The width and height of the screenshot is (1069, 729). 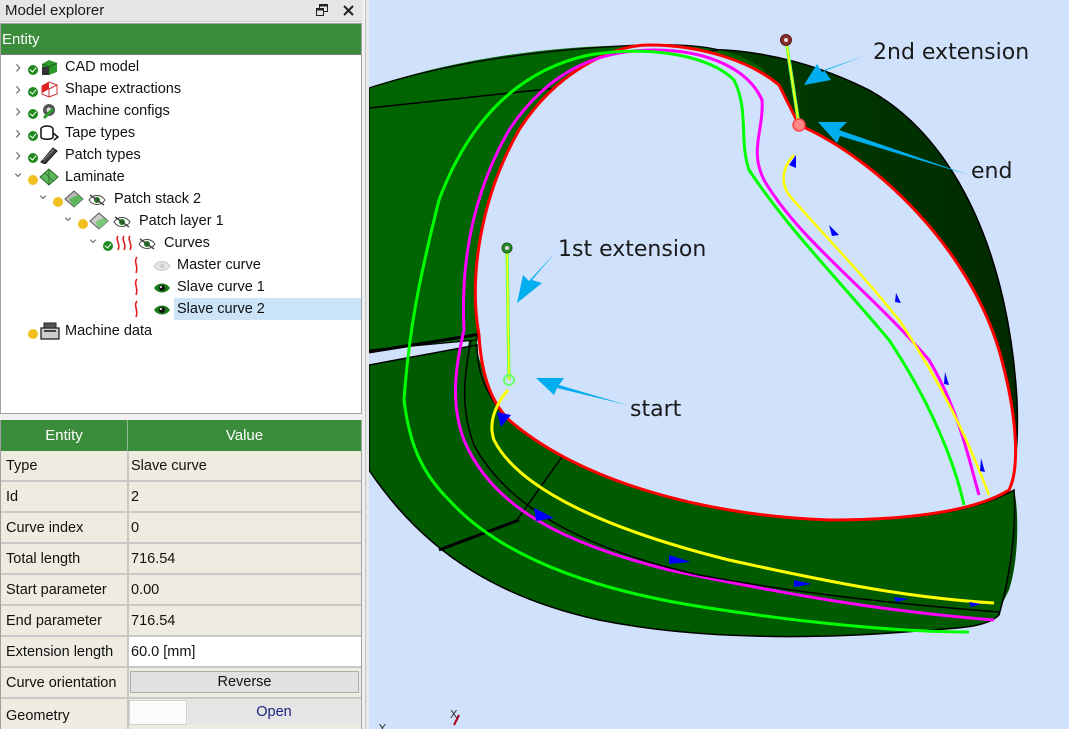 I want to click on axis-x-label: X, so click(x=454, y=714).